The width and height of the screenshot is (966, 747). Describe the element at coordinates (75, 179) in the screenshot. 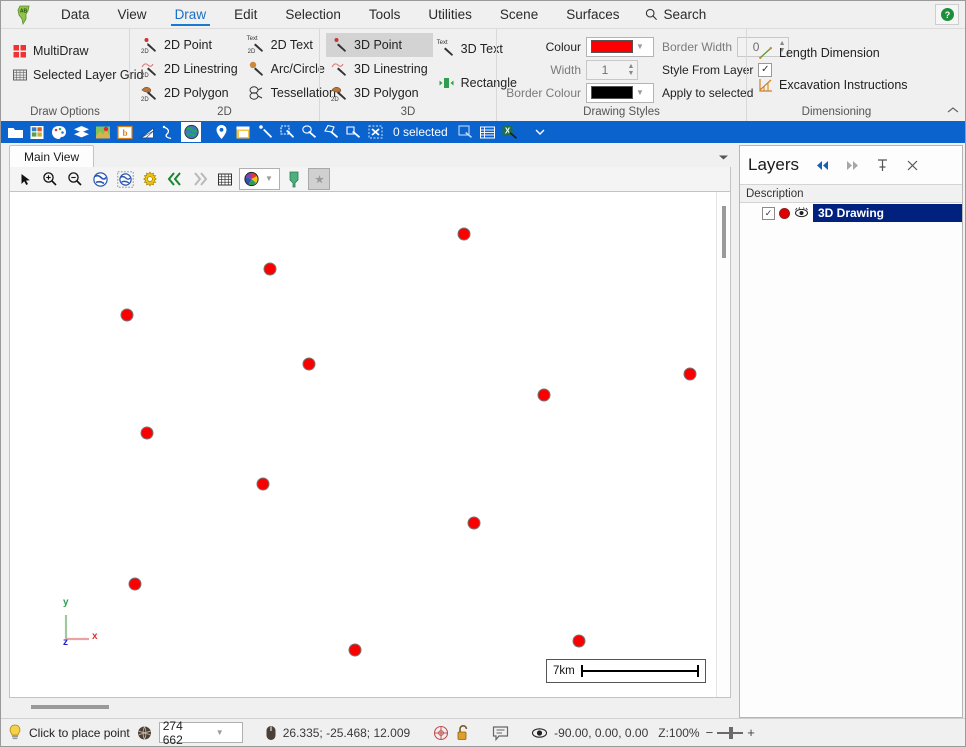

I see `zoom-out-icon` at that location.